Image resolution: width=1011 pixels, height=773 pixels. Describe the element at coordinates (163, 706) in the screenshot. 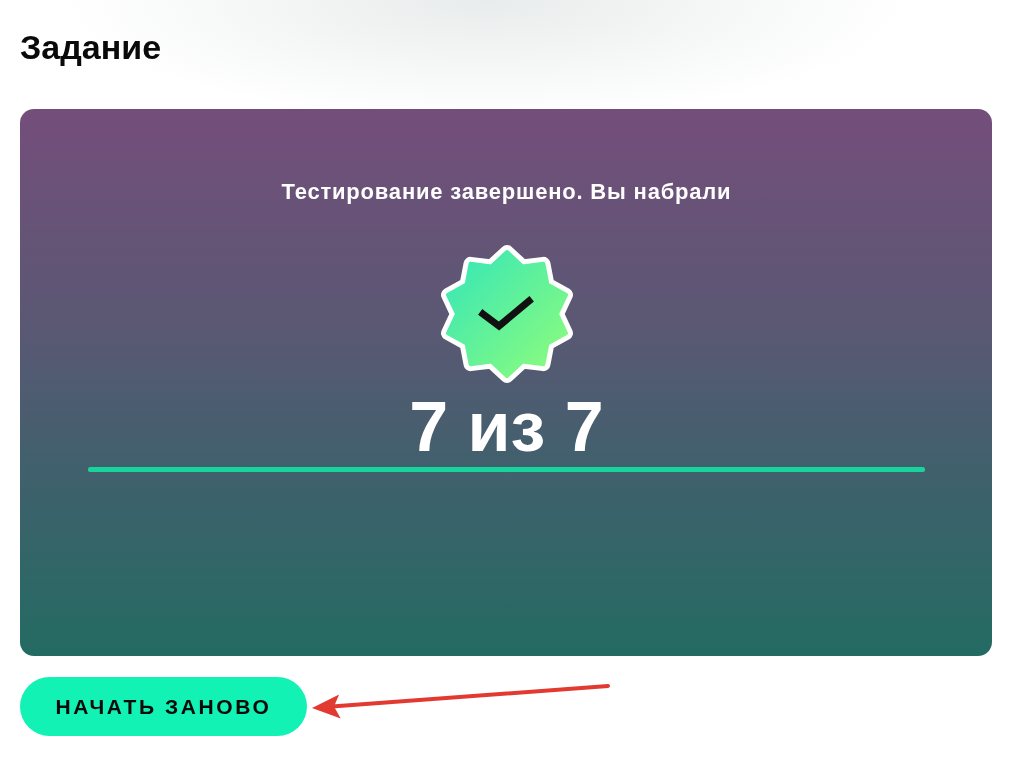

I see `restart-button: НАЧАТЬ ЗАНОВО` at that location.